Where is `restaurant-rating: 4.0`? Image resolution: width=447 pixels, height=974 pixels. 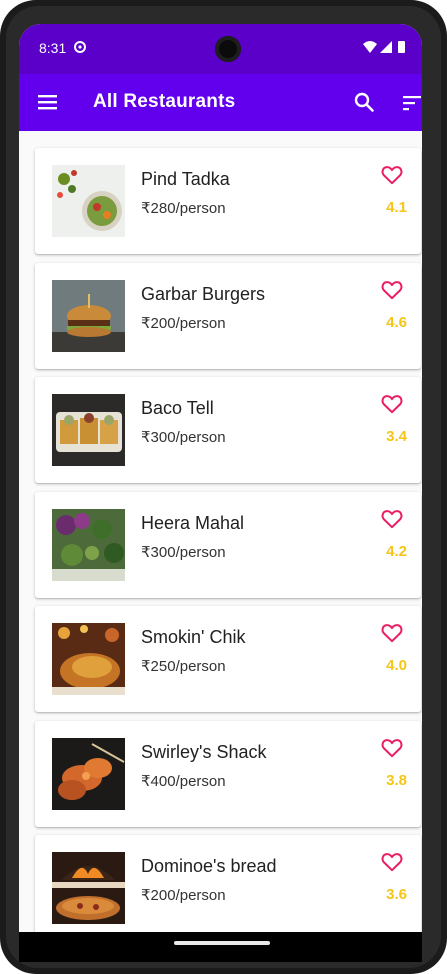
restaurant-rating: 4.0 is located at coordinates (396, 665).